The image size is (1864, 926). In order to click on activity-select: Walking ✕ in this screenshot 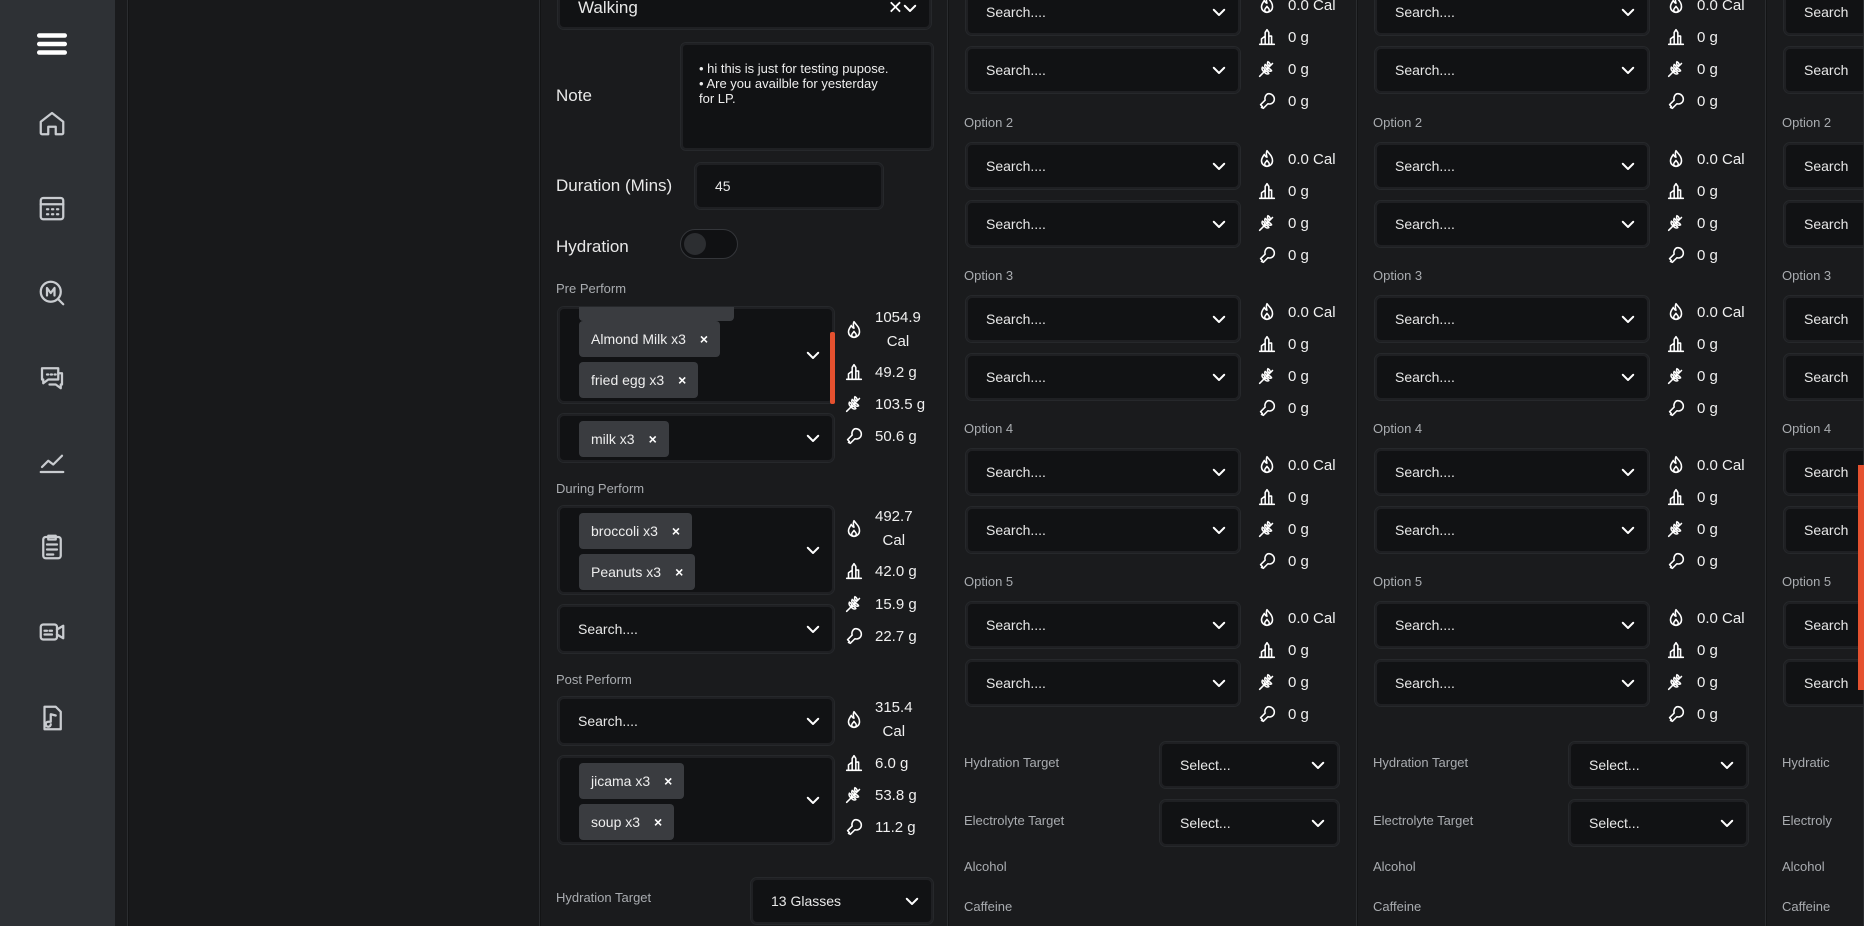, I will do `click(744, 15)`.